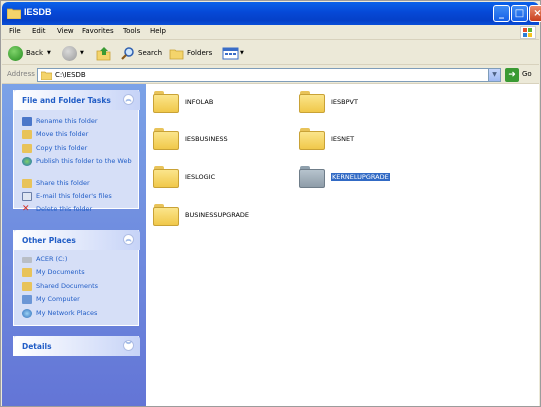 Image resolution: width=541 pixels, height=407 pixels. What do you see at coordinates (38, 12) in the screenshot?
I see `window-title: IESDB` at bounding box center [38, 12].